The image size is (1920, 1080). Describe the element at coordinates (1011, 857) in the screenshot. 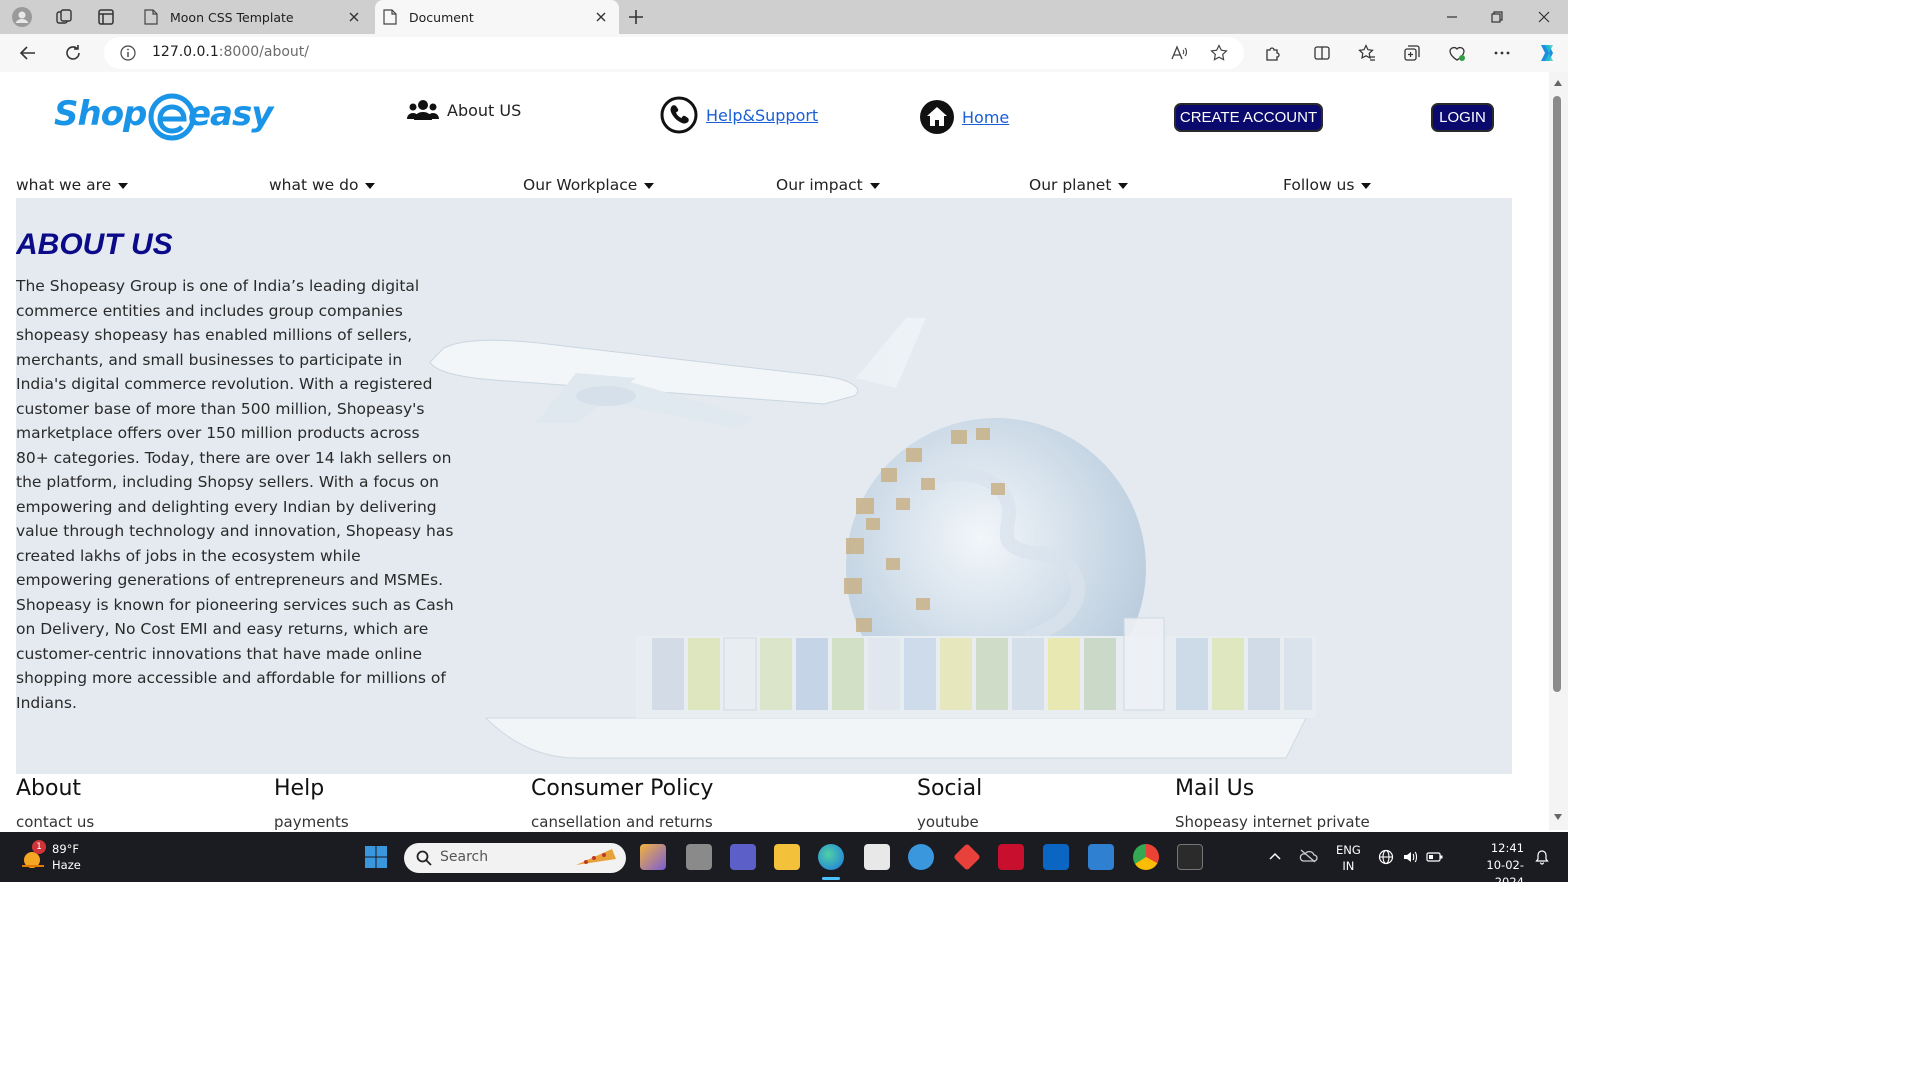

I see `mcafee-icon` at that location.